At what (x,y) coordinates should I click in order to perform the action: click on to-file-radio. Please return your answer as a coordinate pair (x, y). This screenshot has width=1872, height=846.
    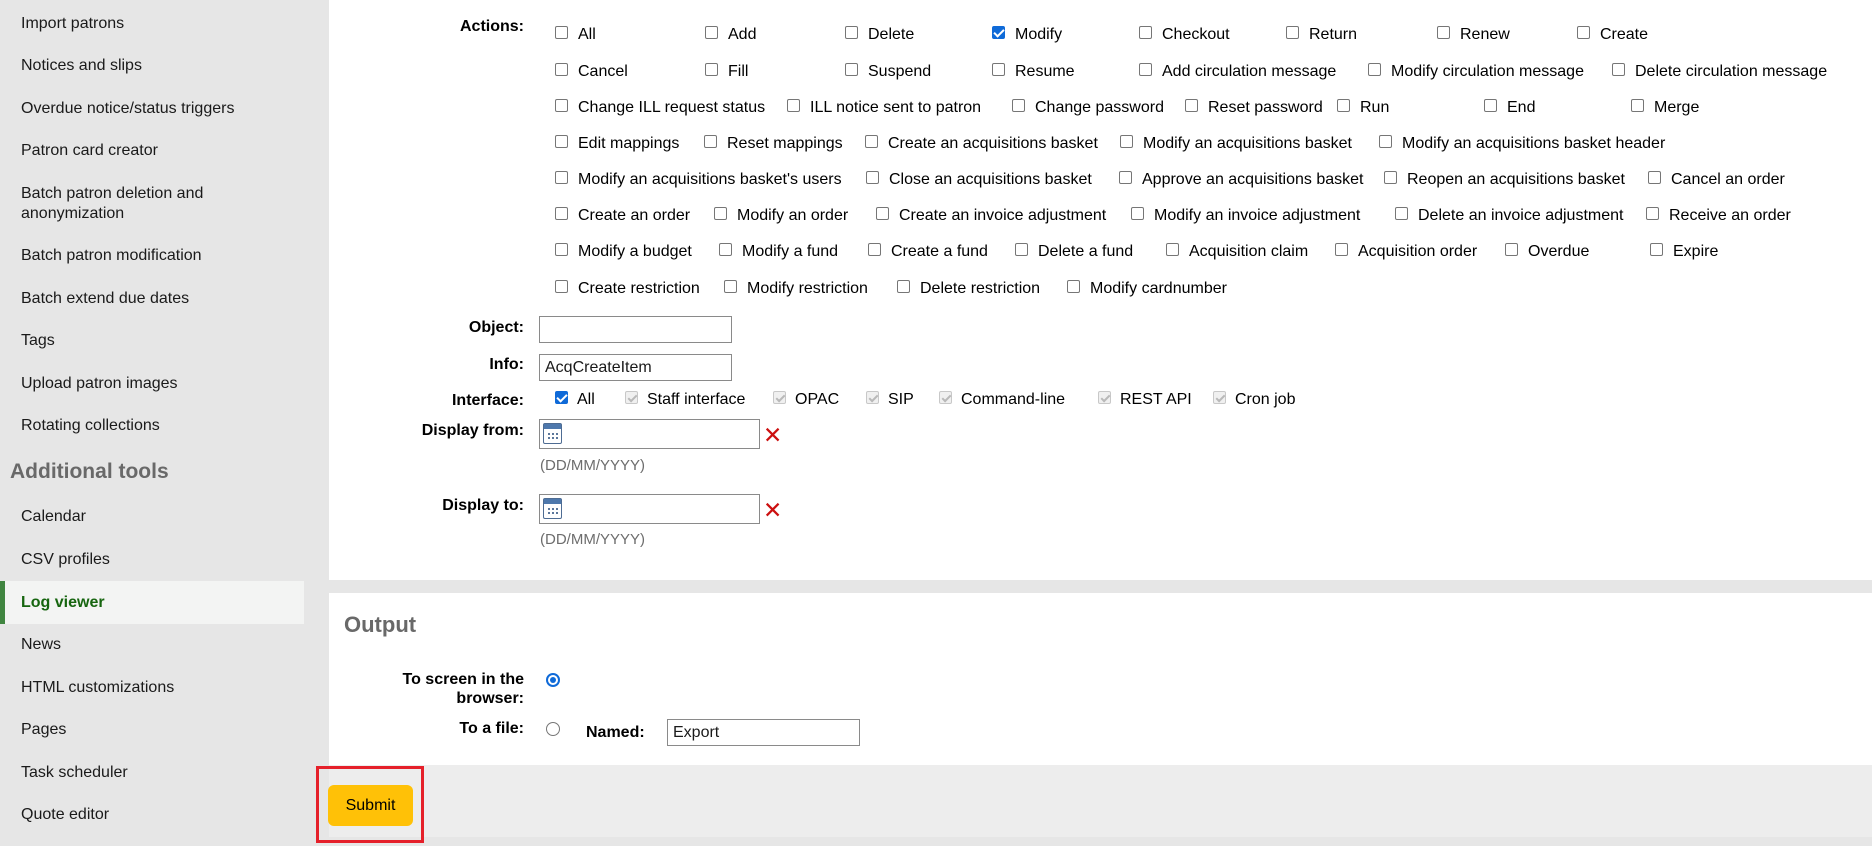
    Looking at the image, I should click on (553, 729).